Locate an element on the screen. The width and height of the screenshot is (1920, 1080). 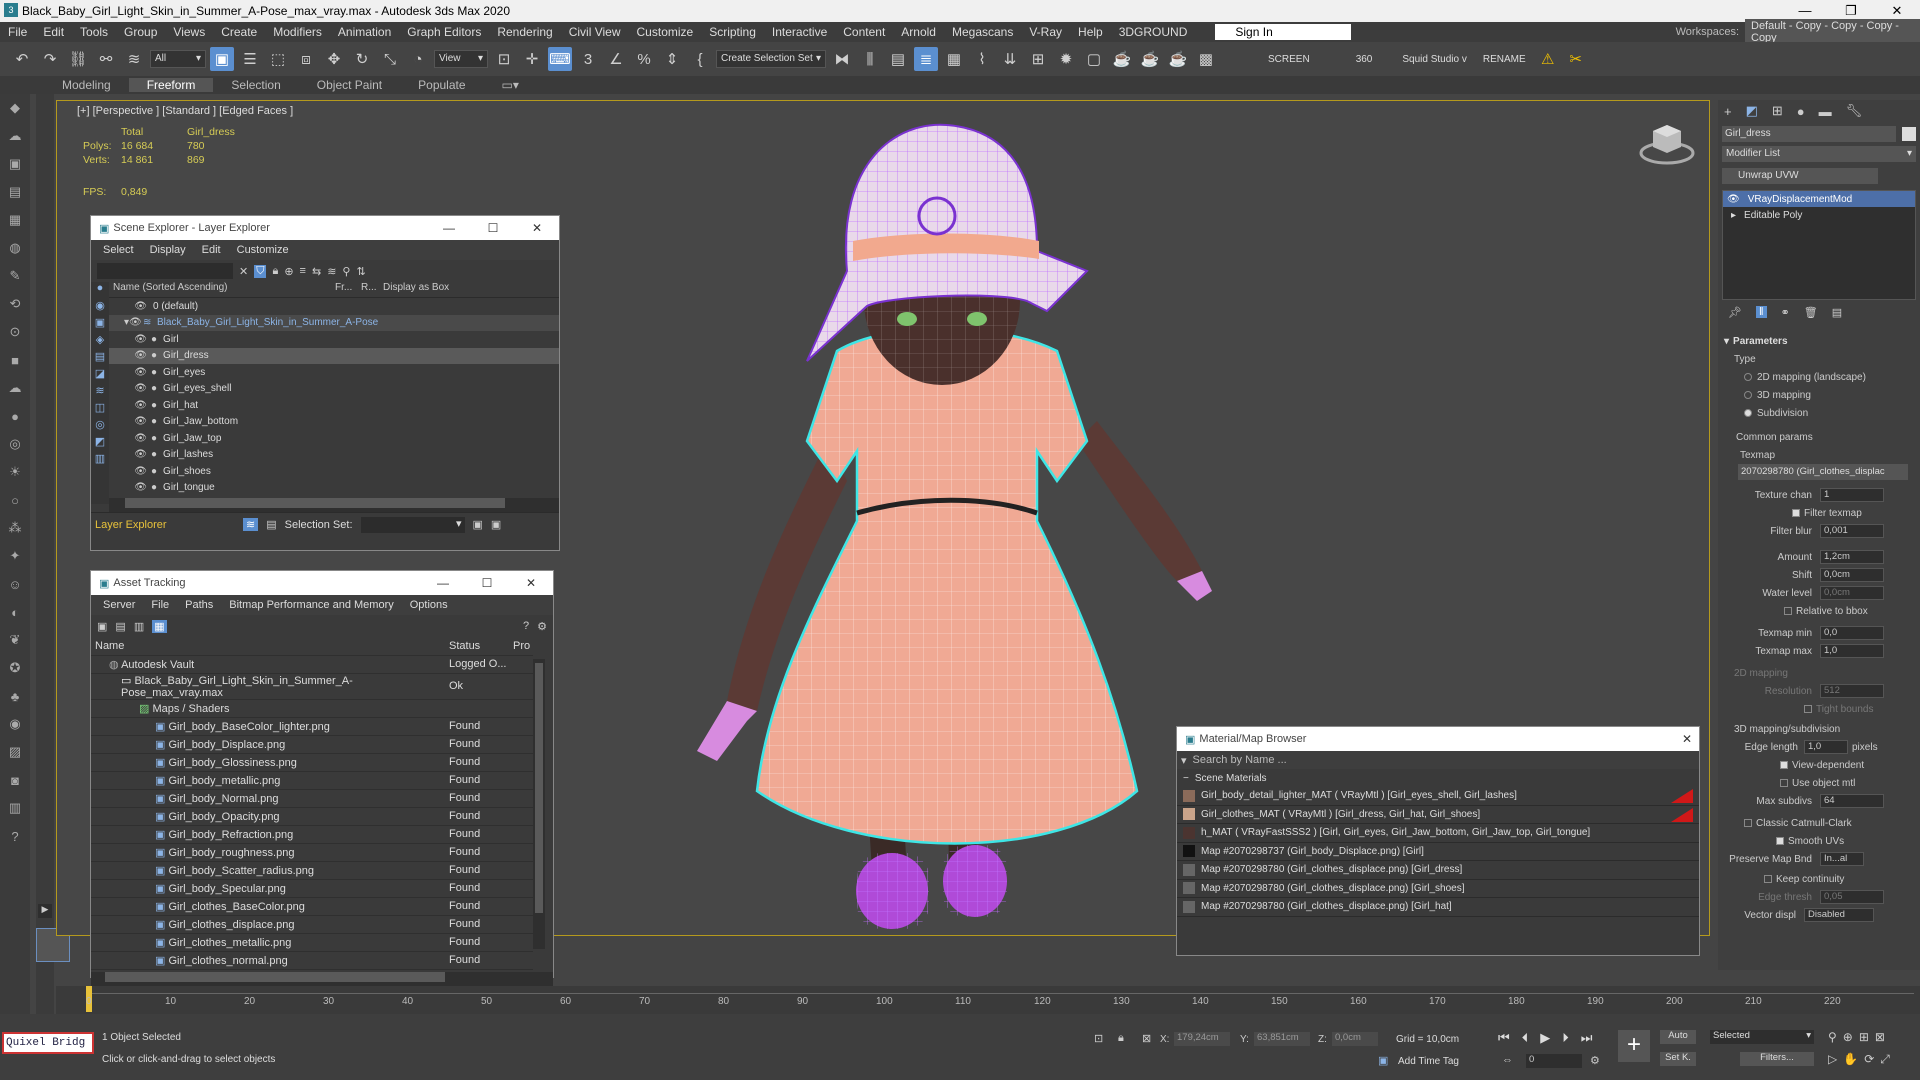
lights-icon: ☁ is located at coordinates (15, 136).